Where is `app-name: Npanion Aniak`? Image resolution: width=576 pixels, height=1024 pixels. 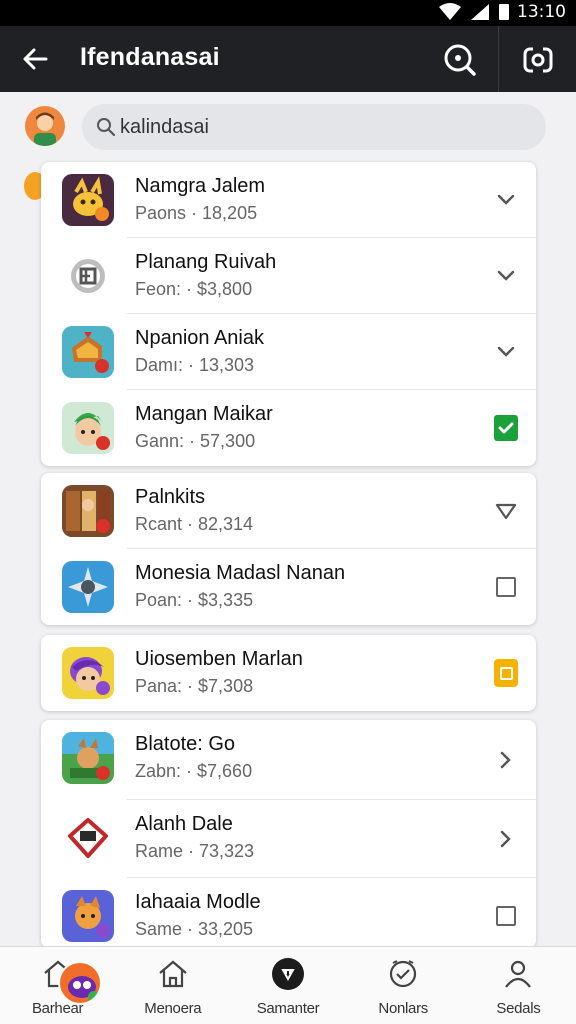
app-name: Npanion Aniak is located at coordinates (199, 338).